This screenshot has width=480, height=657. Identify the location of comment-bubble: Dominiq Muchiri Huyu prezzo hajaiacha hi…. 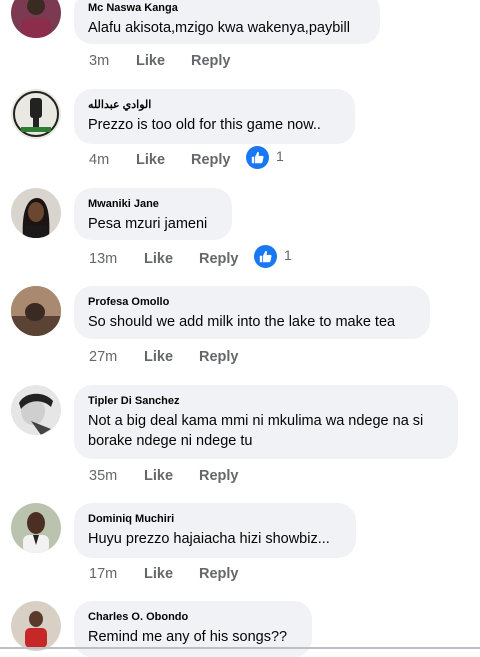
(215, 530).